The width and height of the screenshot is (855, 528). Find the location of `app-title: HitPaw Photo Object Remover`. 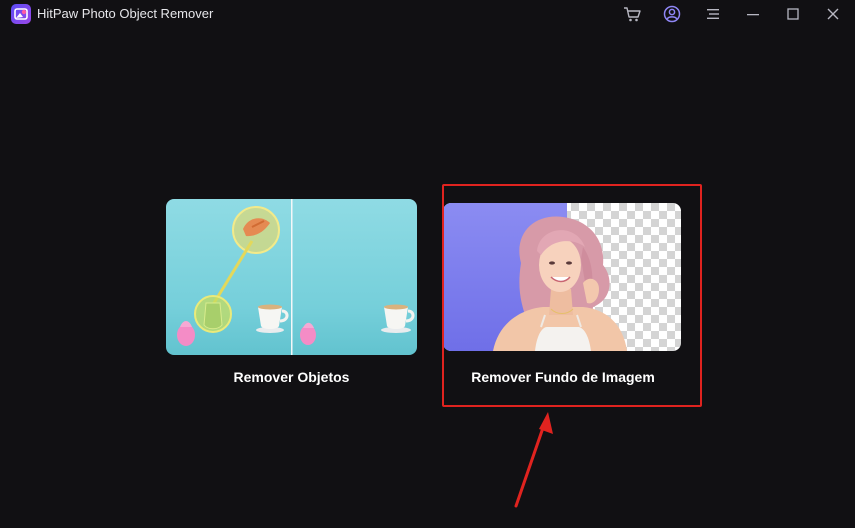

app-title: HitPaw Photo Object Remover is located at coordinates (125, 13).